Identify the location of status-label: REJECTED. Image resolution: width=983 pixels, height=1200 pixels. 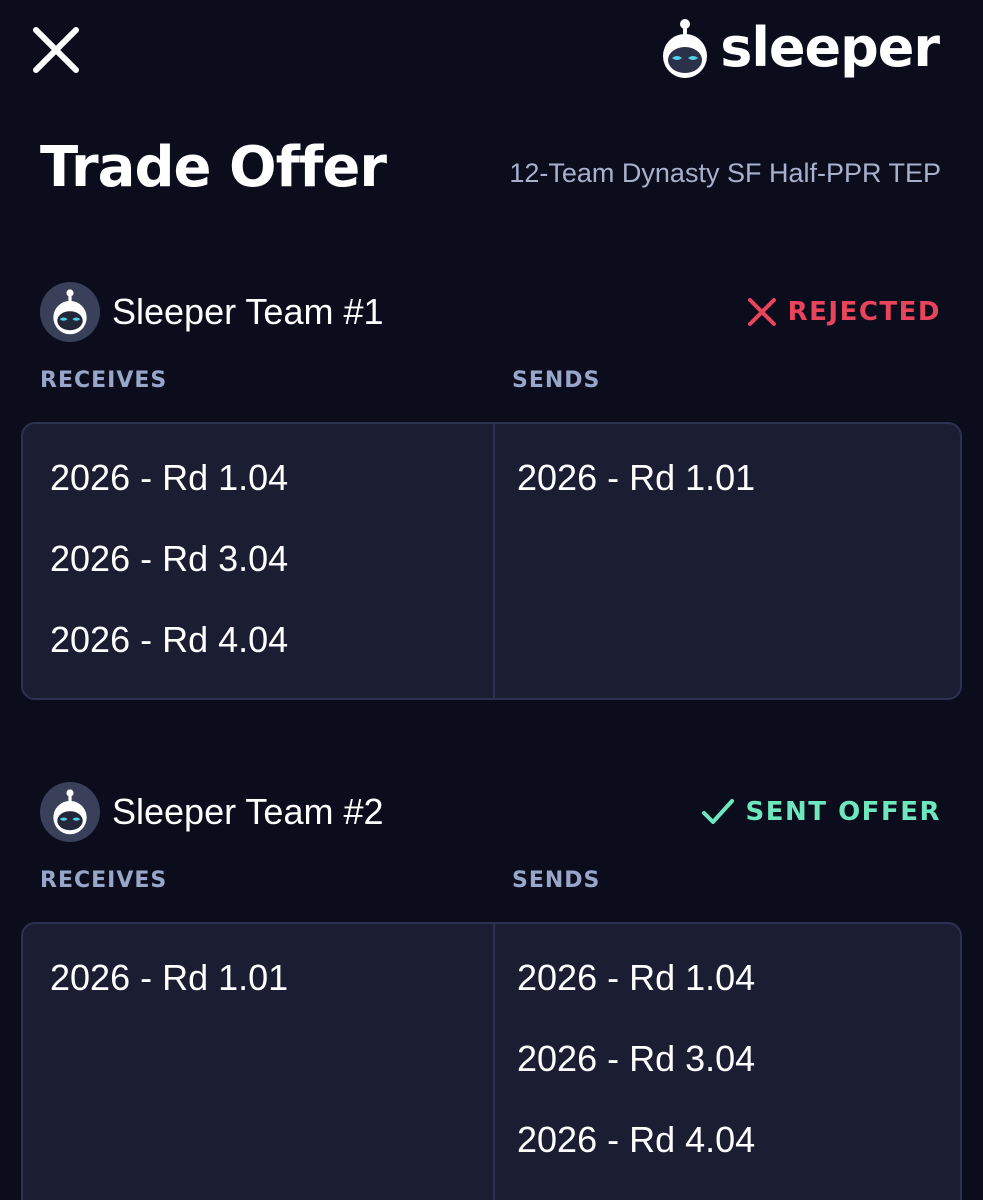
(864, 312).